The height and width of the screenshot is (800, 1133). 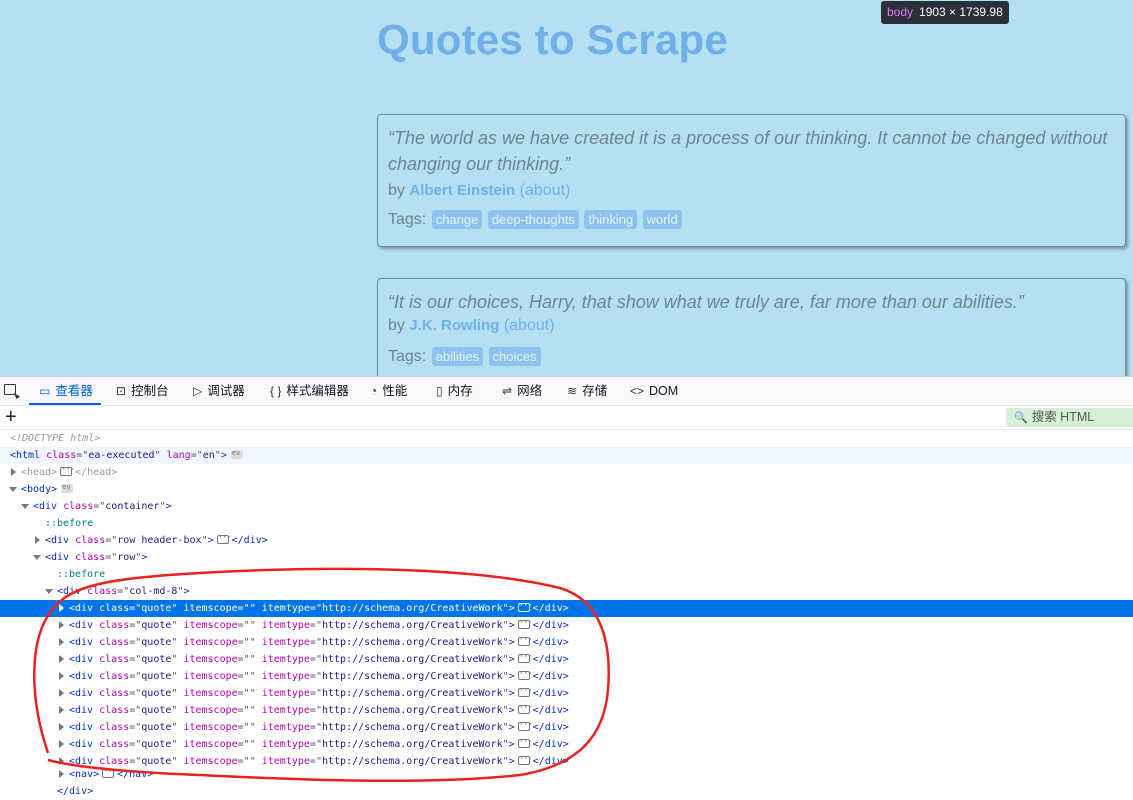 What do you see at coordinates (595, 391) in the screenshot?
I see `tab-label: 存储` at bounding box center [595, 391].